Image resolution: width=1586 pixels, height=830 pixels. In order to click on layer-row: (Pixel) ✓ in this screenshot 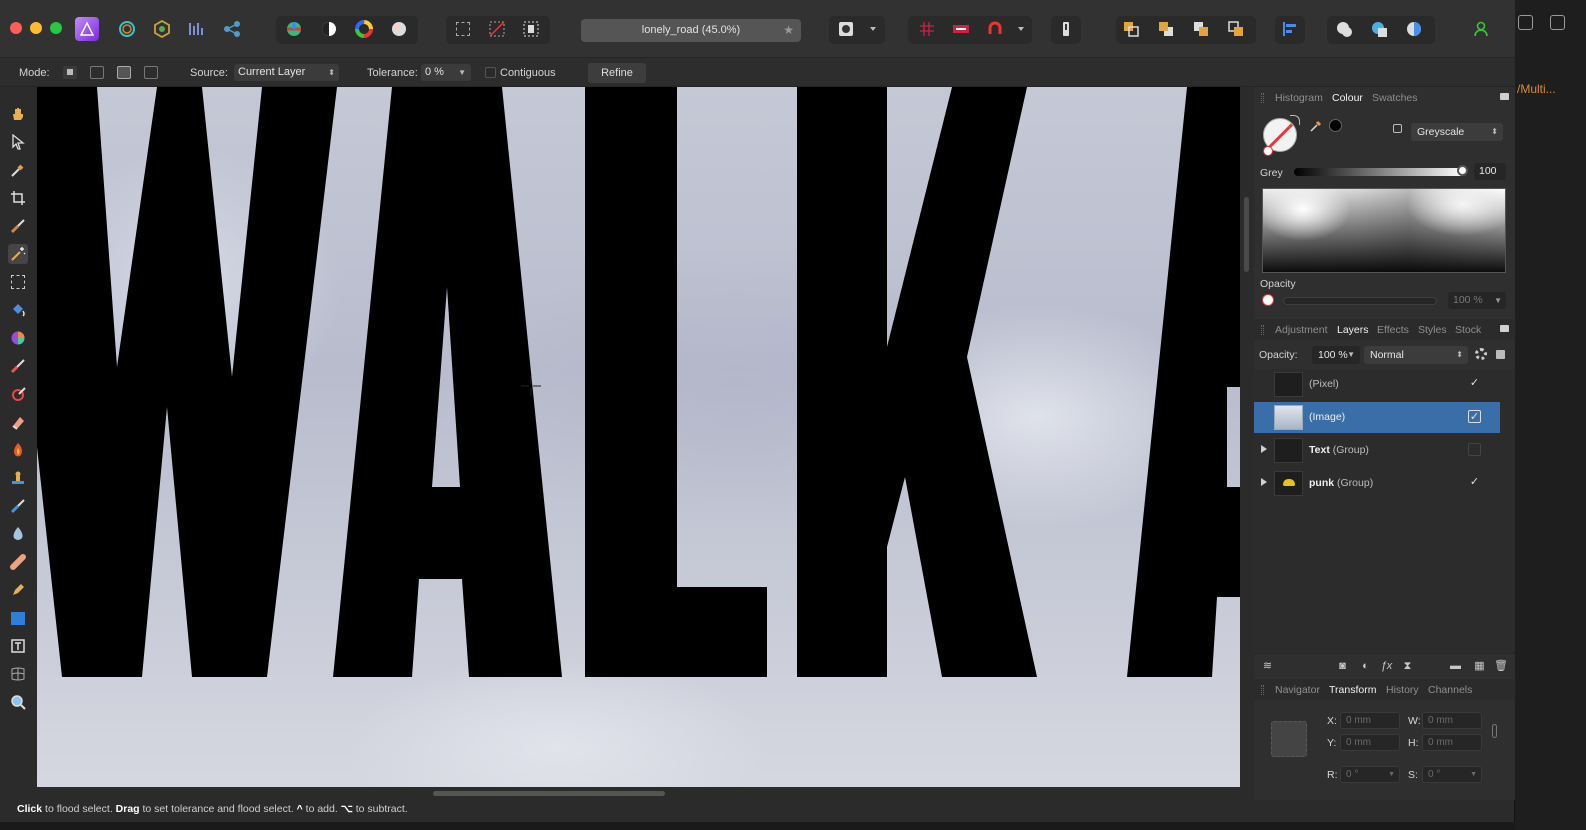, I will do `click(1377, 384)`.